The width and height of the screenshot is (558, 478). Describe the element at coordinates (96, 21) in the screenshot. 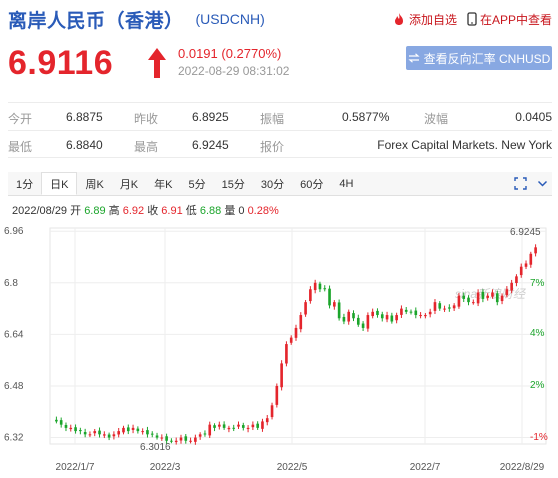

I see `instrument-title: 离岸人民币（香港）` at that location.